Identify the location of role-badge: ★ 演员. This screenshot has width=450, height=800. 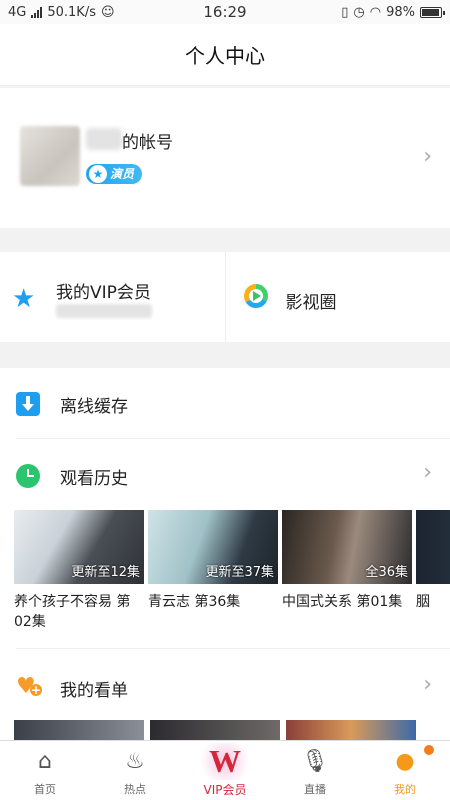
(114, 174).